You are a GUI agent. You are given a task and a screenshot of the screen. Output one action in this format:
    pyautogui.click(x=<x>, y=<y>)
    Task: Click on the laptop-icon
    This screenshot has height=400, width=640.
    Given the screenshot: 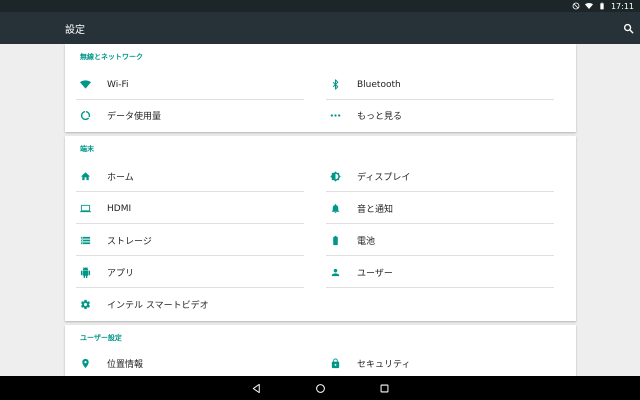 What is the action you would take?
    pyautogui.click(x=85, y=208)
    